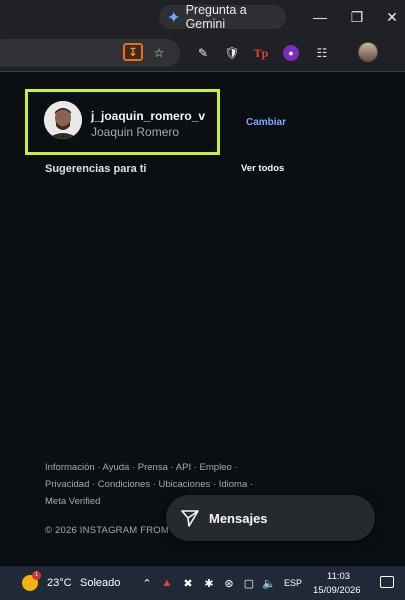 The width and height of the screenshot is (405, 600). What do you see at coordinates (133, 52) in the screenshot?
I see `install-app-icon: ↧` at bounding box center [133, 52].